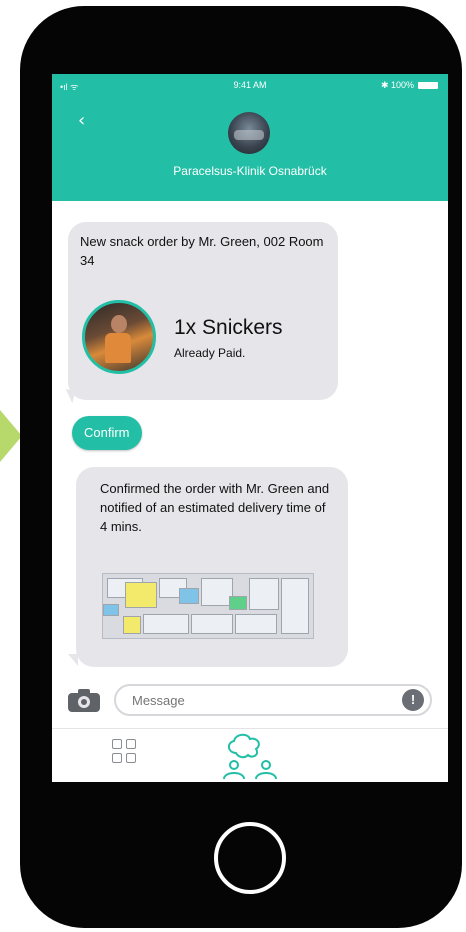 The image size is (466, 932). What do you see at coordinates (250, 87) in the screenshot?
I see `status-bar: •ıl ᯤ 9:41 AM ✱ 100%` at bounding box center [250, 87].